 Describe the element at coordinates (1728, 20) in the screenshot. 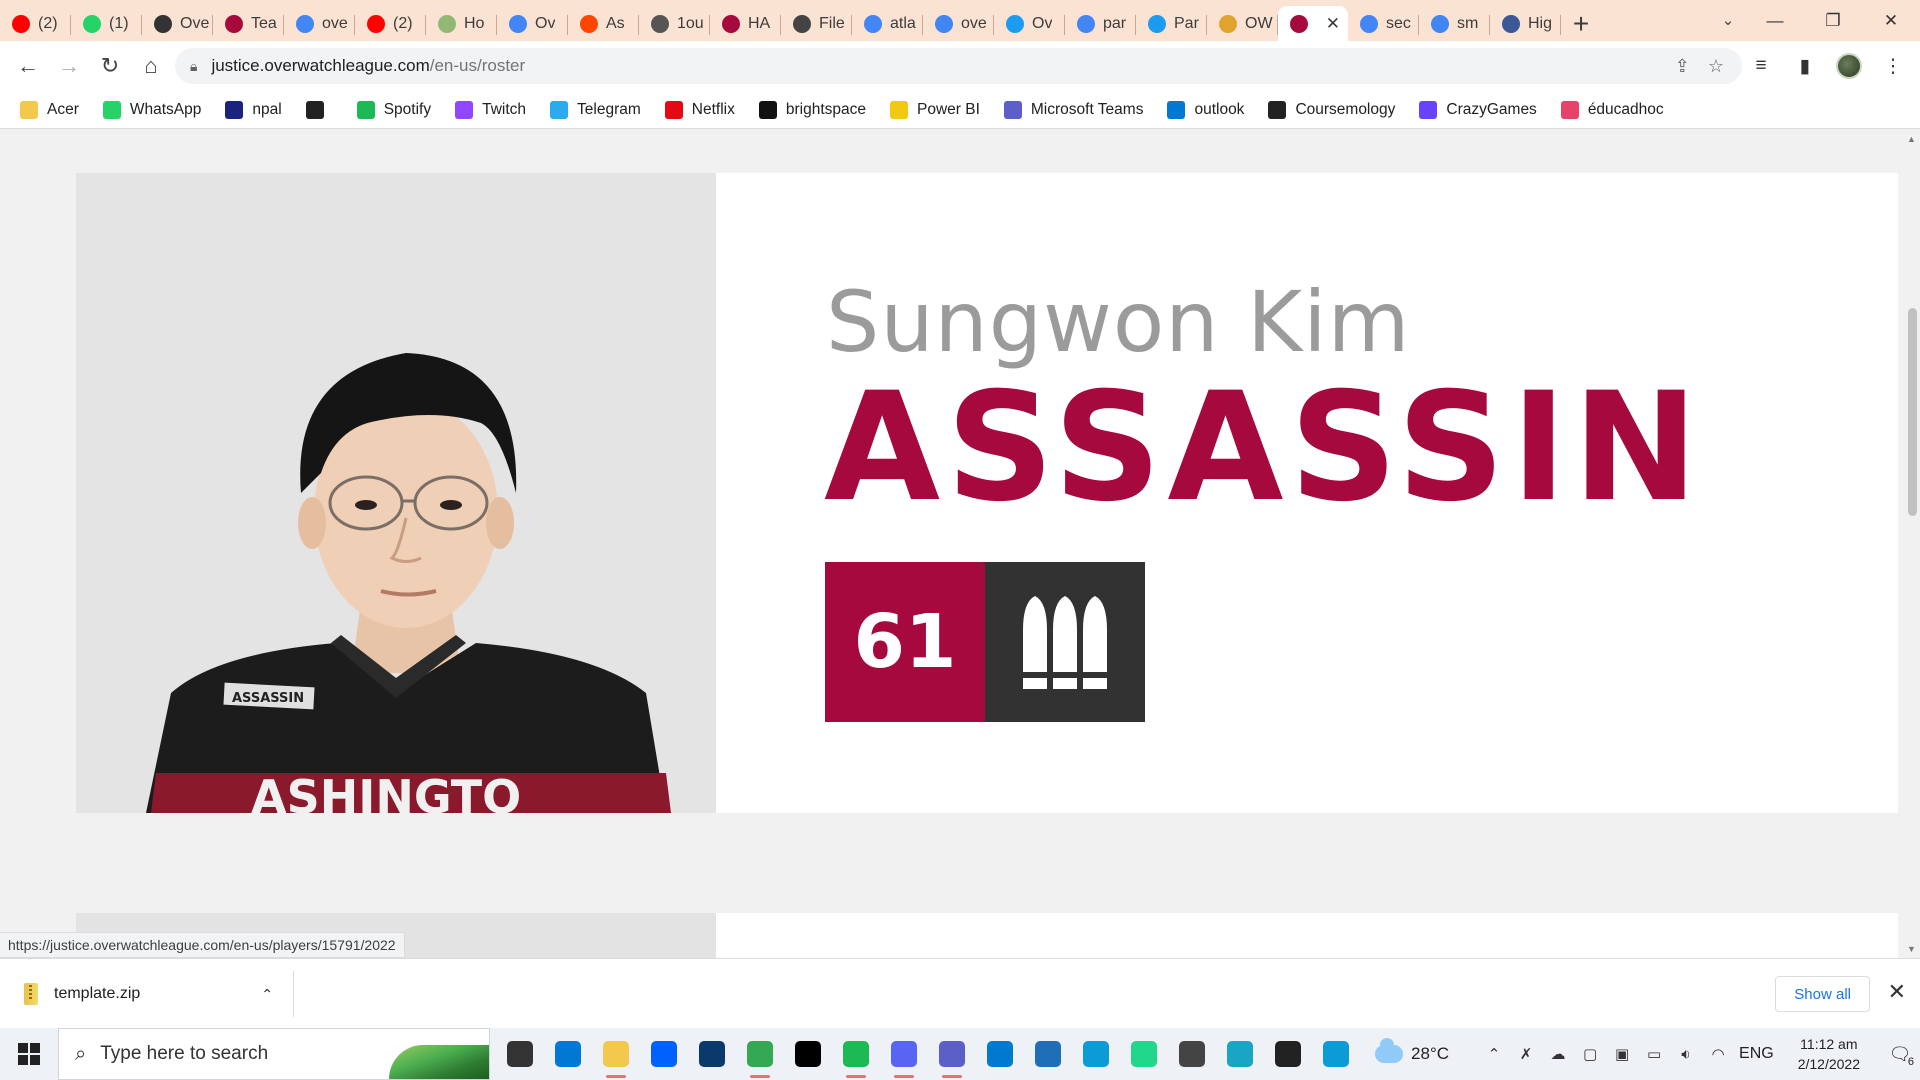

I see `tab-search-icon: ⌄` at that location.